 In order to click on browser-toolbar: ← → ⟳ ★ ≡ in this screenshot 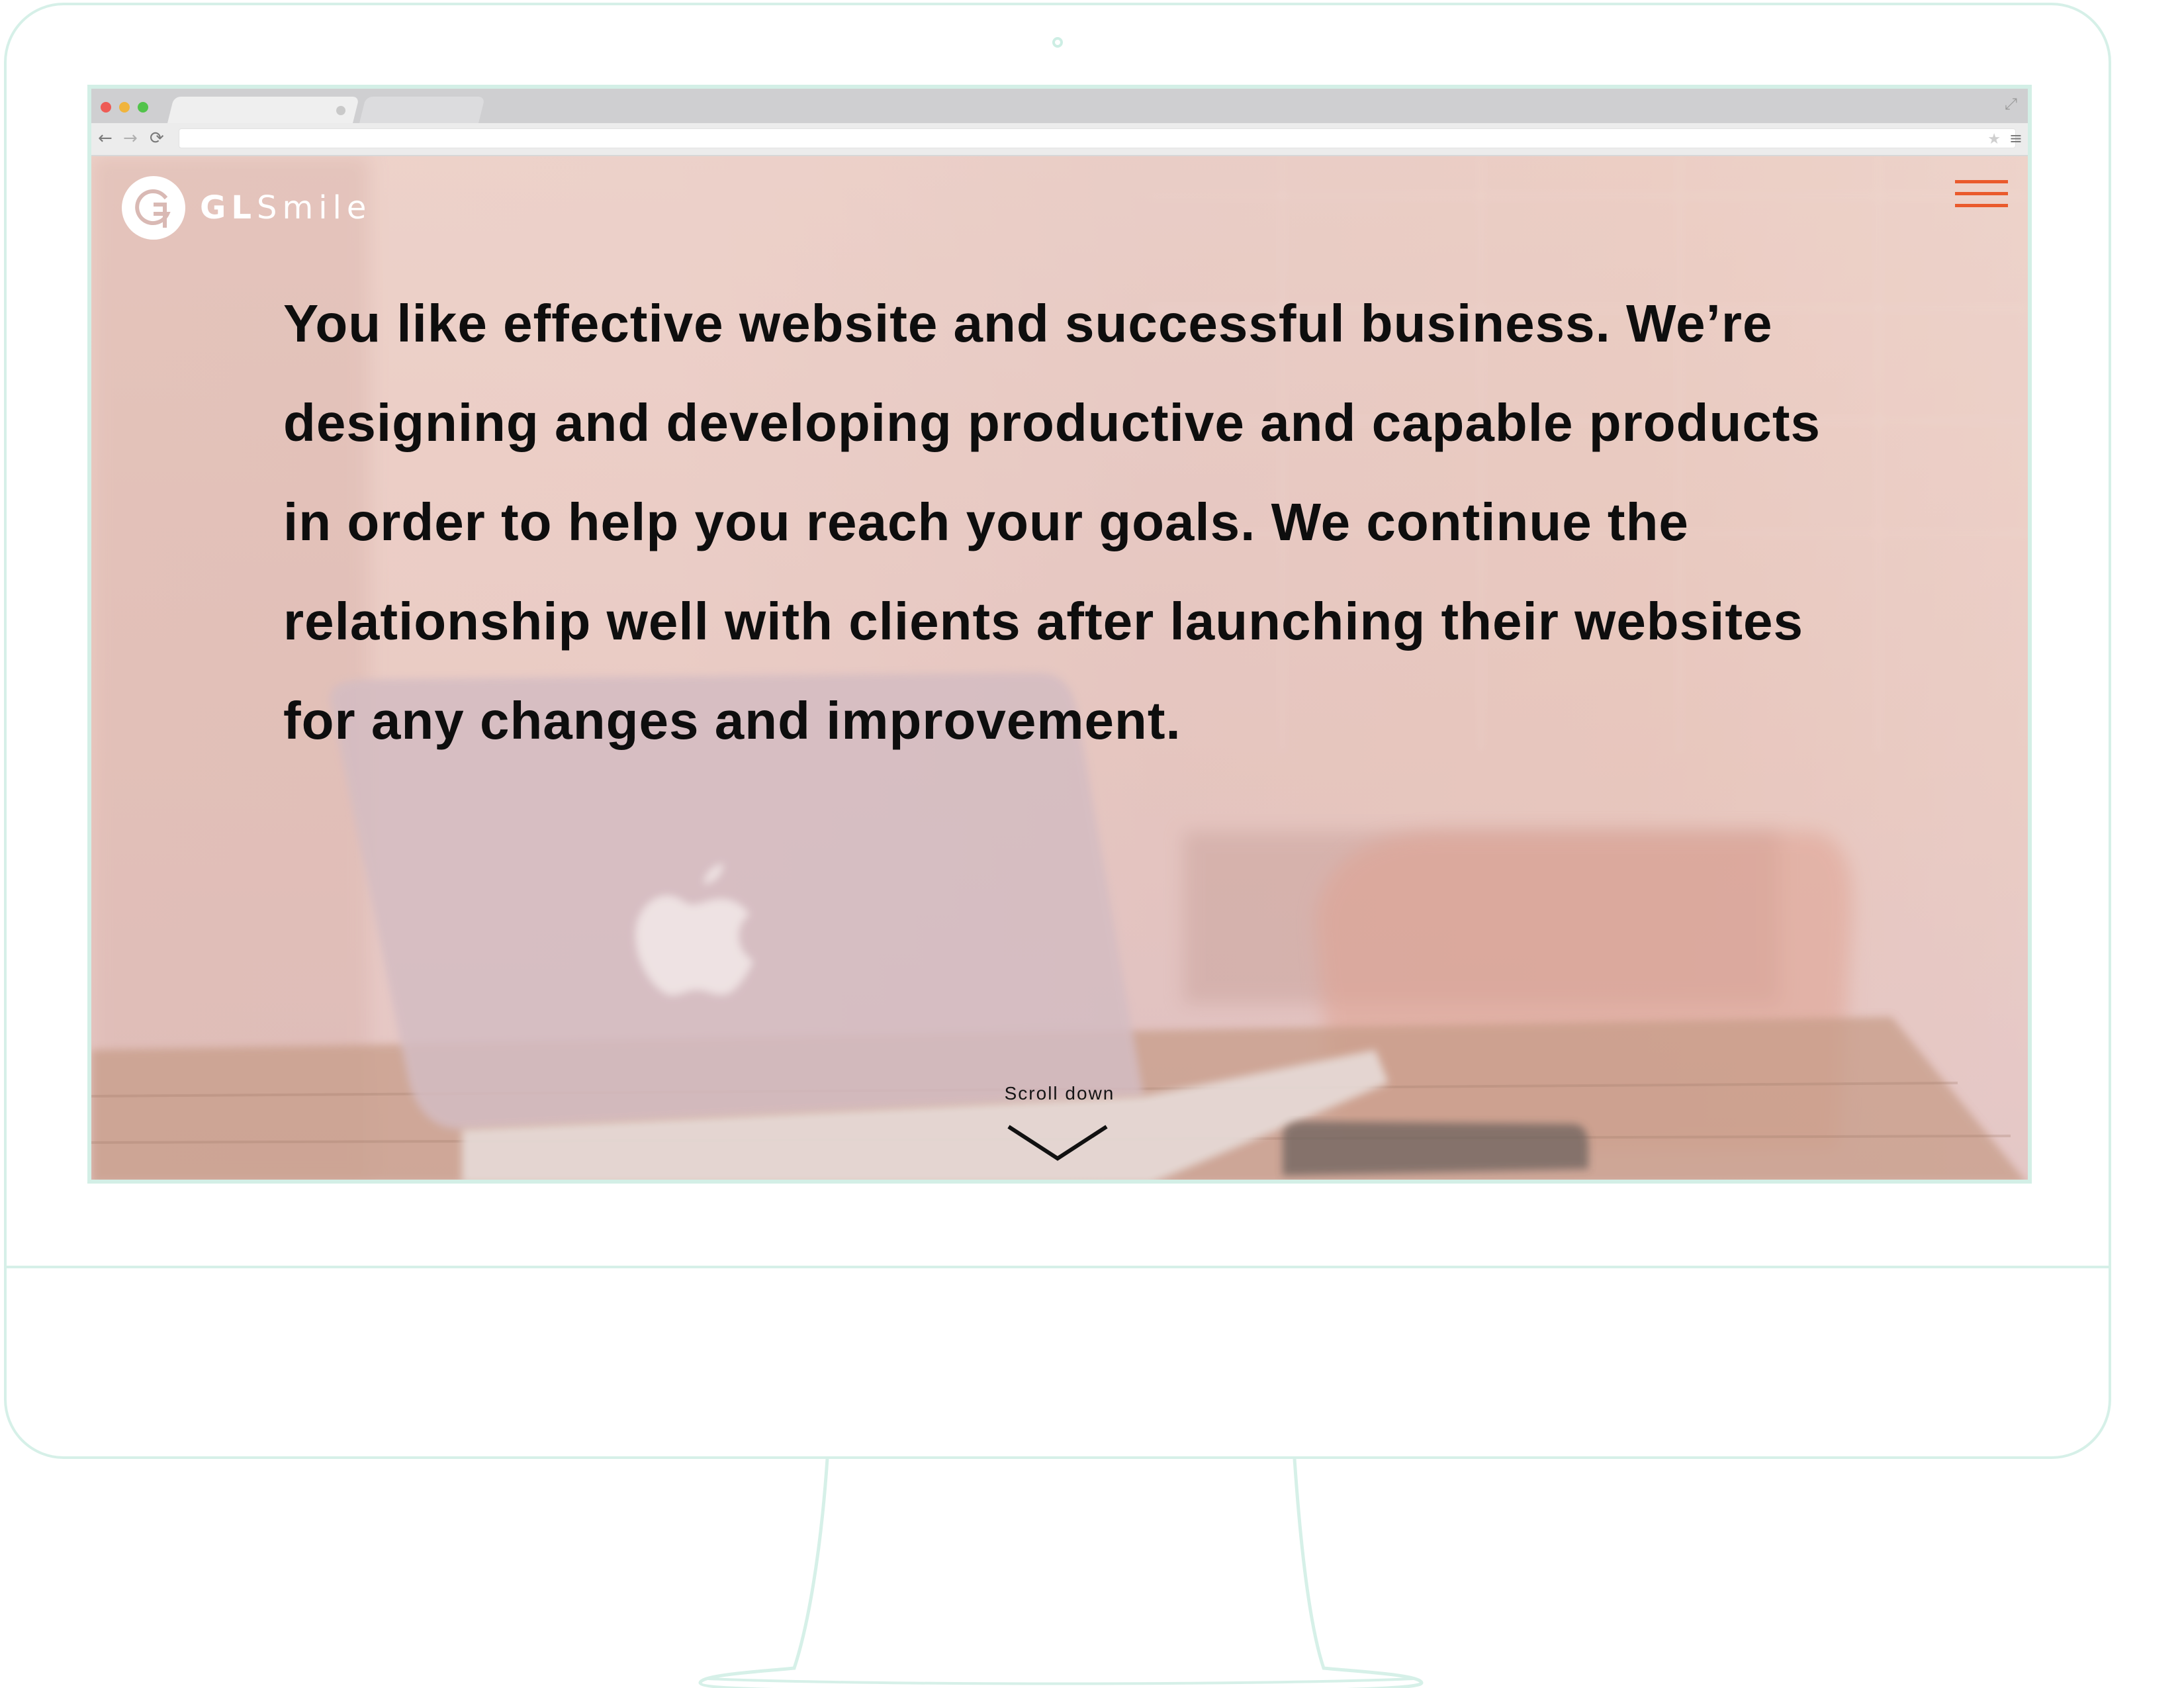, I will do `click(1059, 139)`.